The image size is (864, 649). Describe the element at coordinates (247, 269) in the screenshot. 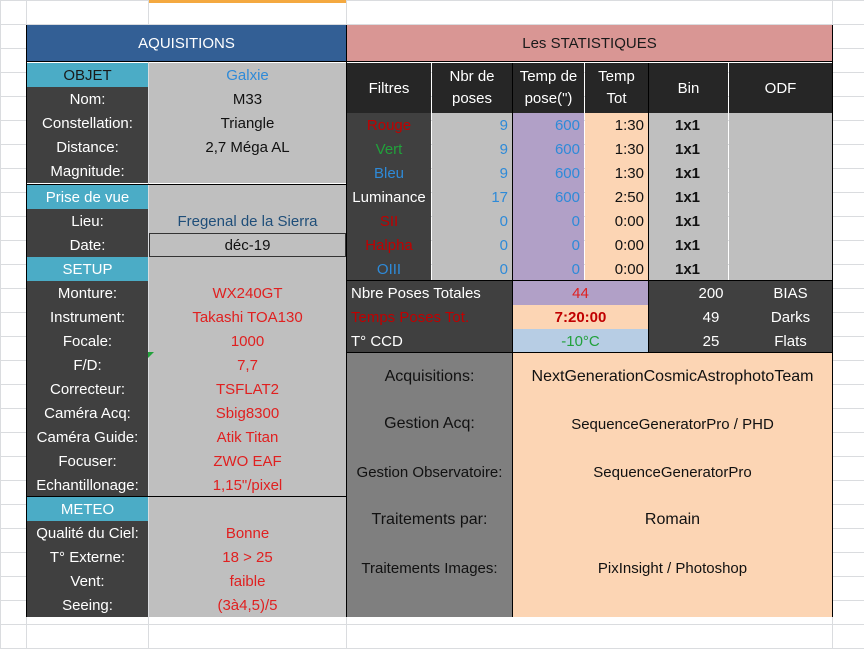

I see `setup-value` at that location.